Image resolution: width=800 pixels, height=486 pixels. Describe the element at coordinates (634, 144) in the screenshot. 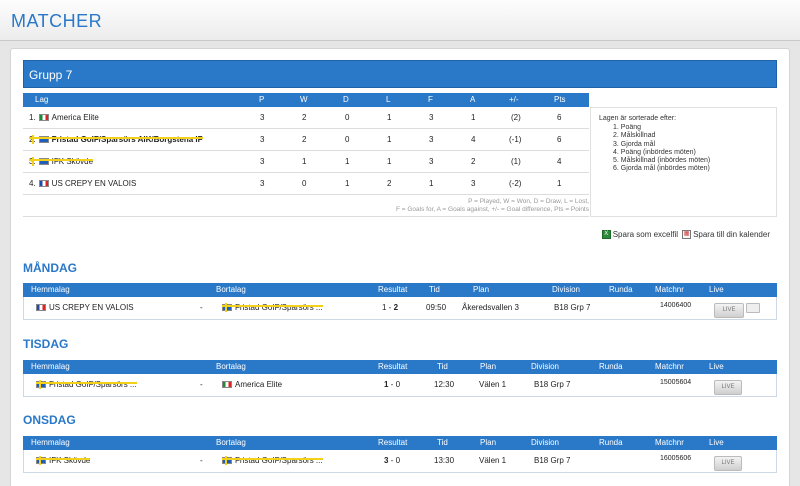

I see `sorting-item: 3. Gjorda mål` at that location.